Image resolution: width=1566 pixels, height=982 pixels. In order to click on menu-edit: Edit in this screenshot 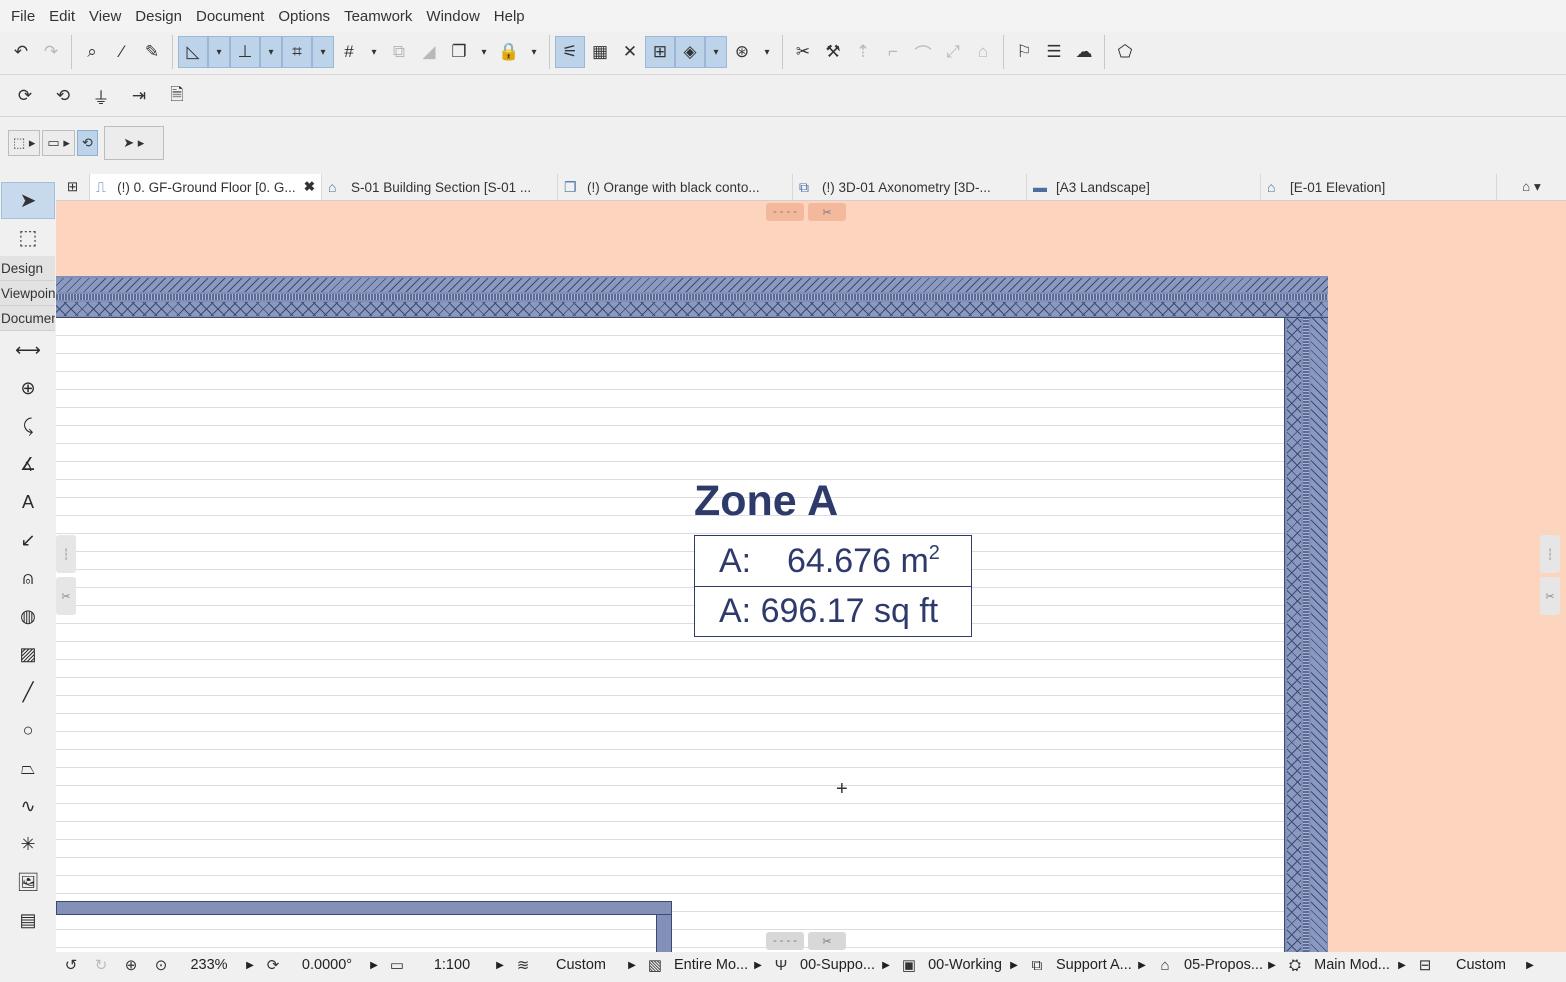, I will do `click(62, 16)`.